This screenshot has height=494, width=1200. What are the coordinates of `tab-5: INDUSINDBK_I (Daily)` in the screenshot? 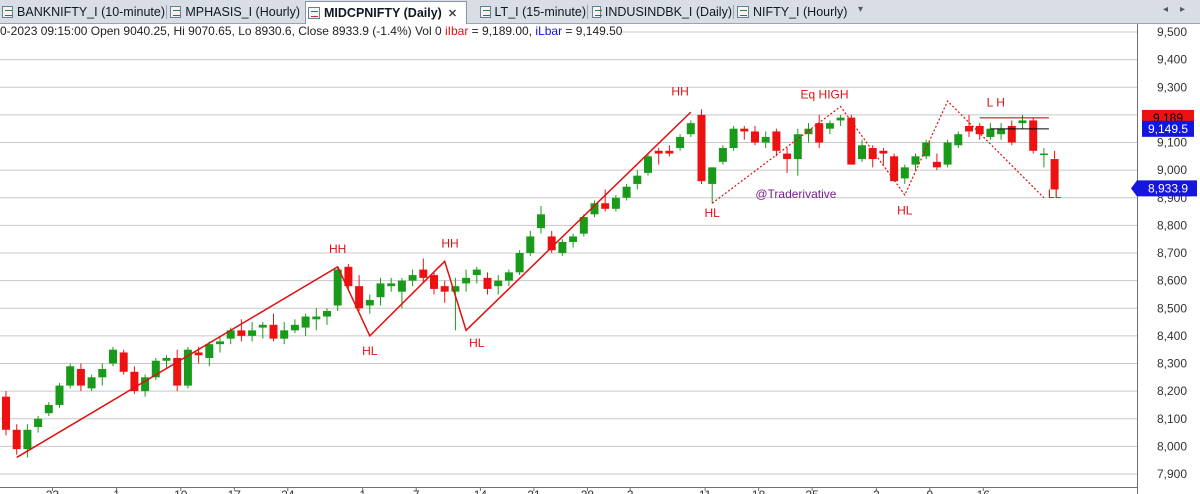 It's located at (661, 12).